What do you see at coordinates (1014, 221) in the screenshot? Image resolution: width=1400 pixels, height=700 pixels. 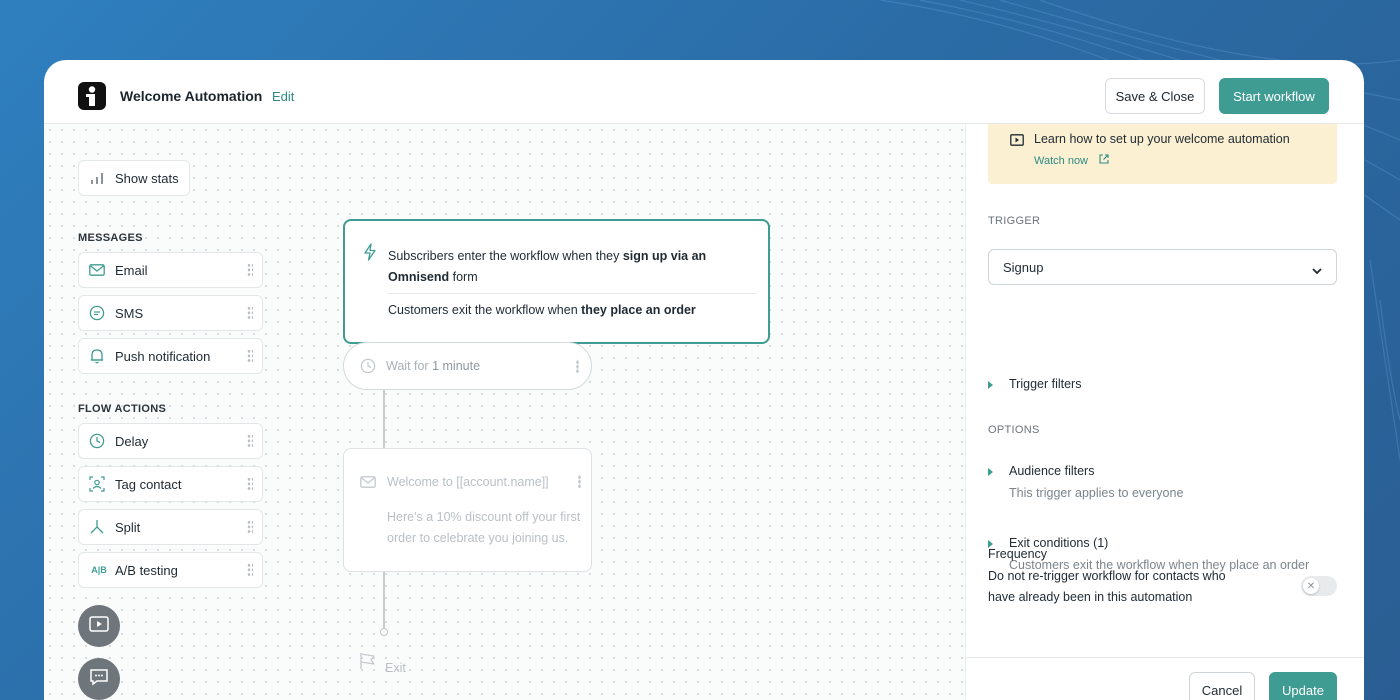 I see `trigger-heading: TRIGGER` at bounding box center [1014, 221].